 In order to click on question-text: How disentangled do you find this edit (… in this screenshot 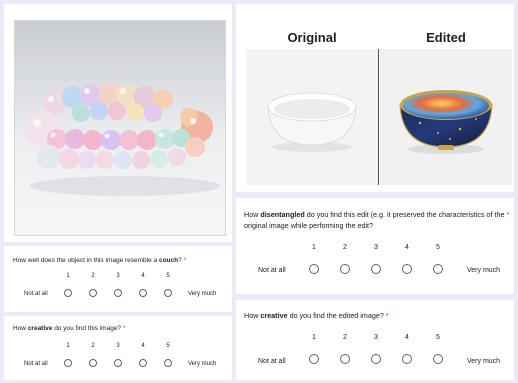, I will do `click(377, 220)`.